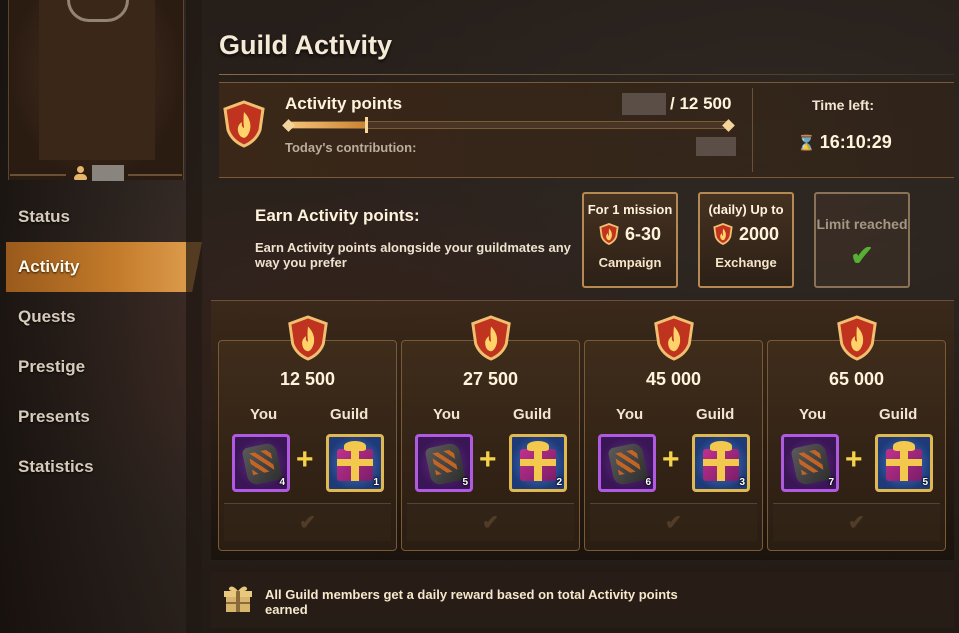 This screenshot has height=633, width=959. Describe the element at coordinates (329, 125) in the screenshot. I see `activity-progress-fill` at that location.